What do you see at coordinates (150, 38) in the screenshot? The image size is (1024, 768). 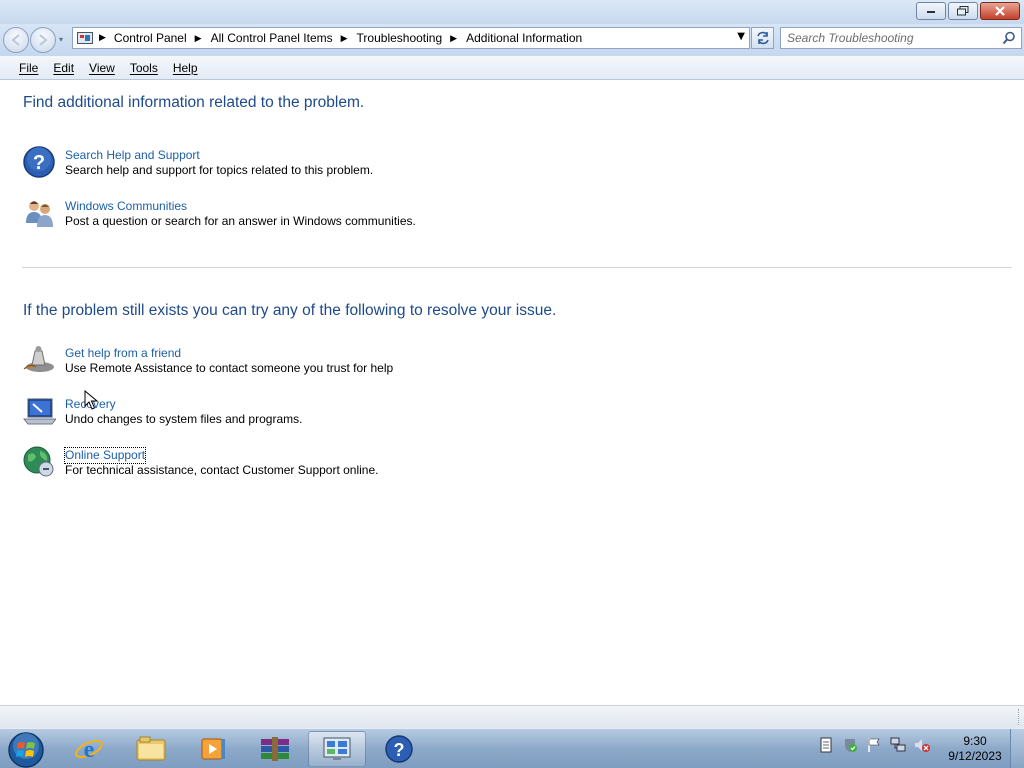 I see `breadcrumb-control-panel: Control Panel` at bounding box center [150, 38].